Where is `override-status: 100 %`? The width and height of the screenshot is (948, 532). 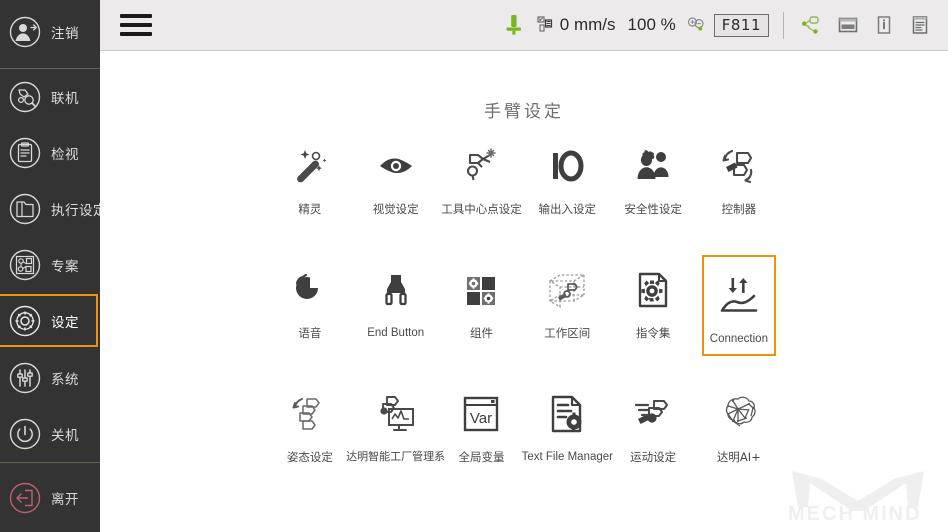
override-status: 100 % is located at coordinates (652, 25).